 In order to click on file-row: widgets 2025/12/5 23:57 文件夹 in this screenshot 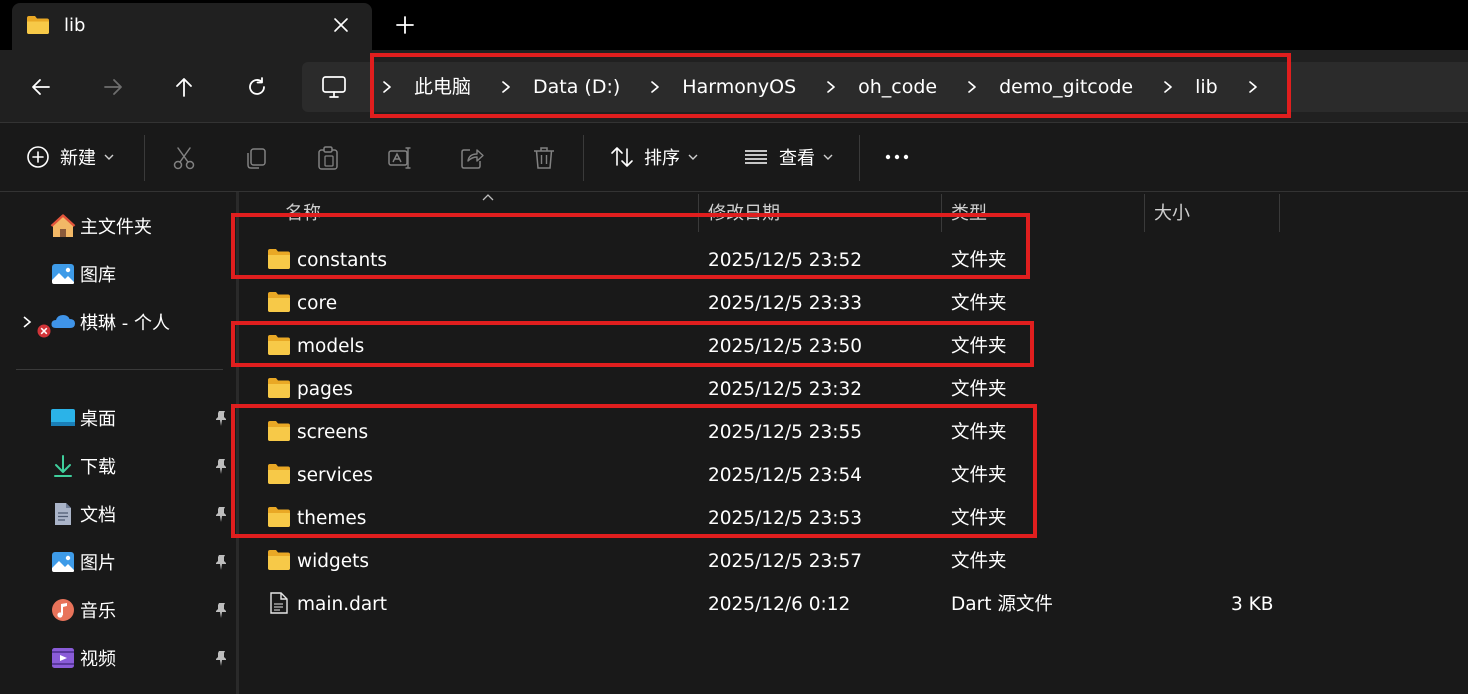, I will do `click(853, 561)`.